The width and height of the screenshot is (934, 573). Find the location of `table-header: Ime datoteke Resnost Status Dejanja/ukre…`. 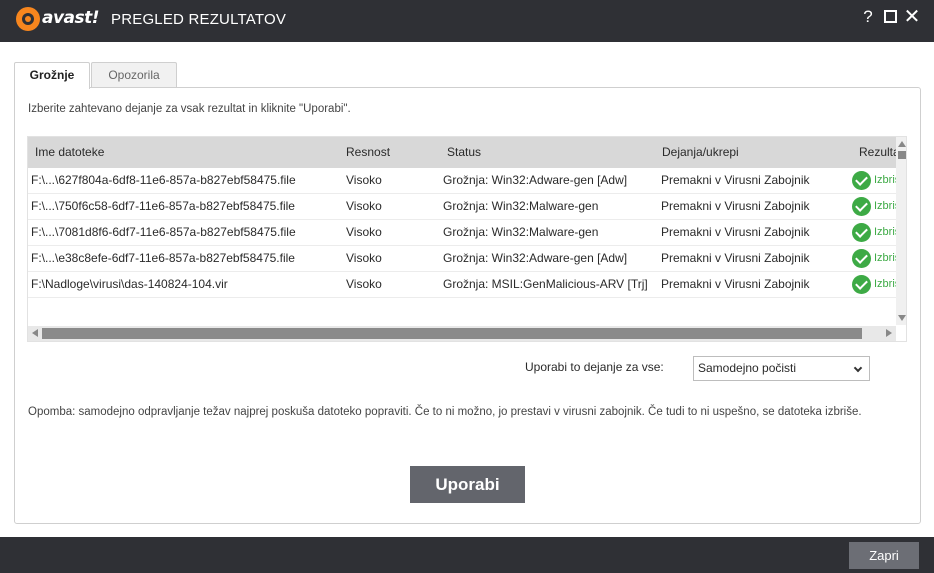

table-header: Ime datoteke Resnost Status Dejanja/ukre… is located at coordinates (462, 152).